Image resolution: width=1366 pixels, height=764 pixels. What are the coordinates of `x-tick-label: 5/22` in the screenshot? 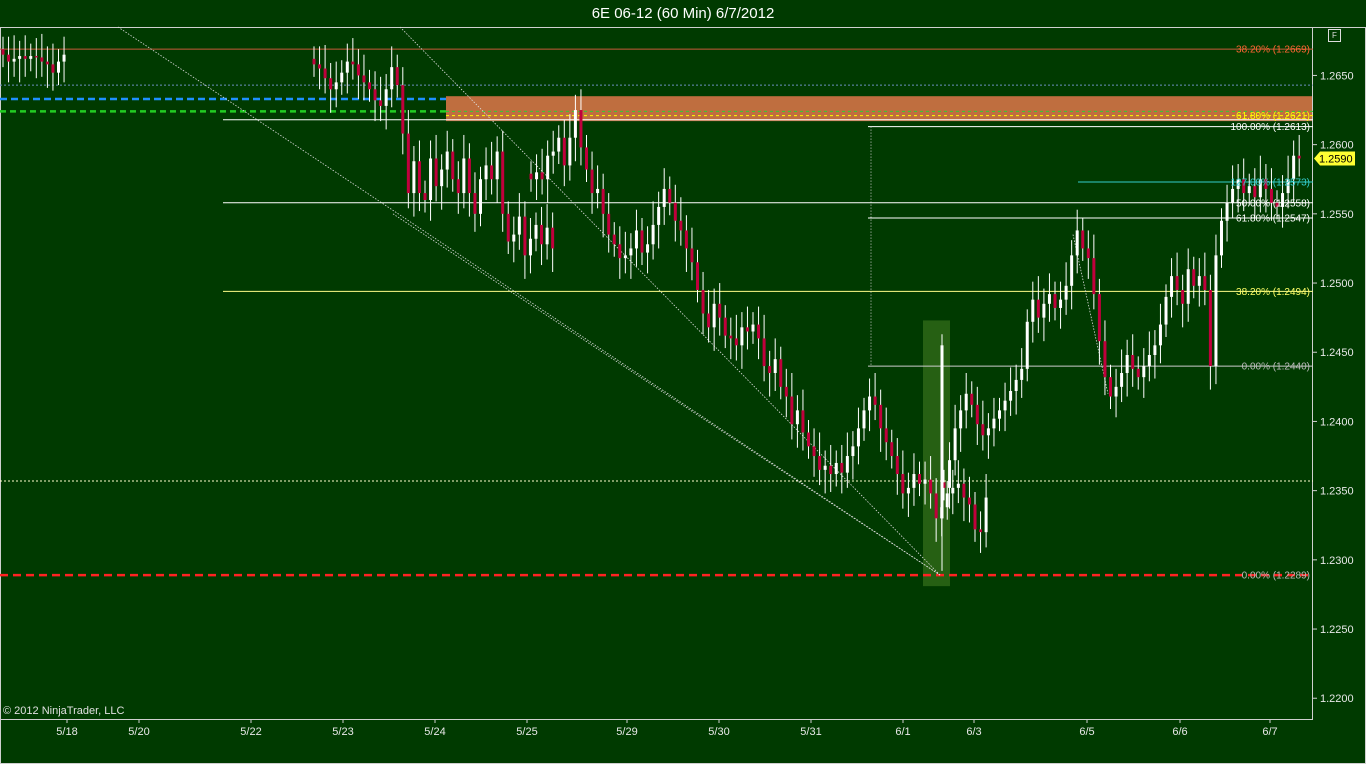 It's located at (250, 732).